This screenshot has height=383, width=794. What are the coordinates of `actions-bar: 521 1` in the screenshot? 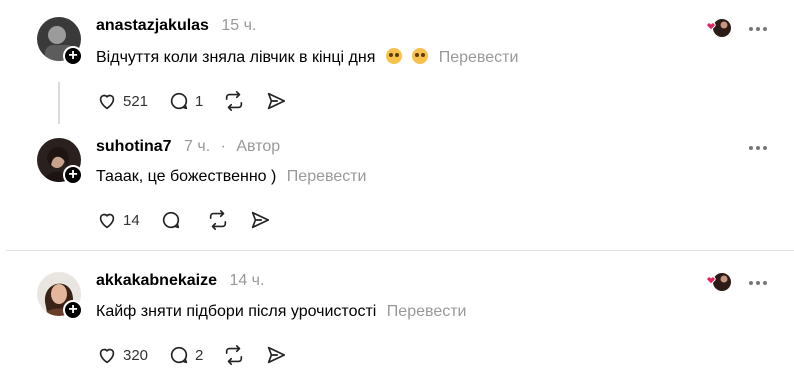 It's located at (201, 101).